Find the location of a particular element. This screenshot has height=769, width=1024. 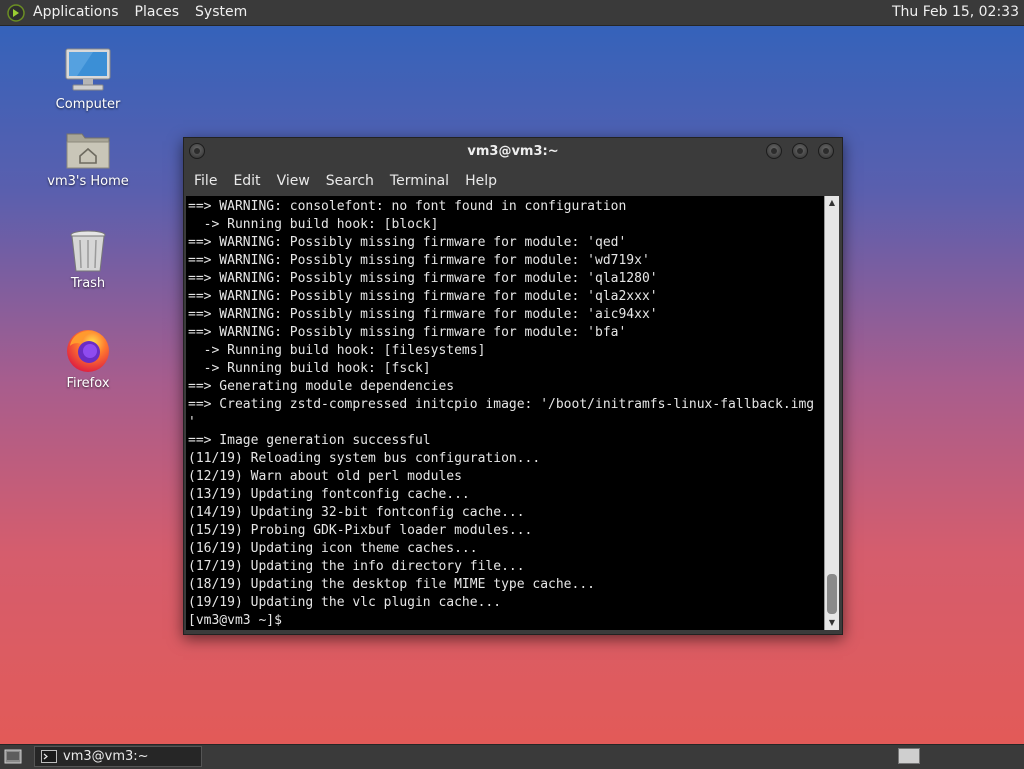

system-menu: System is located at coordinates (221, 12).